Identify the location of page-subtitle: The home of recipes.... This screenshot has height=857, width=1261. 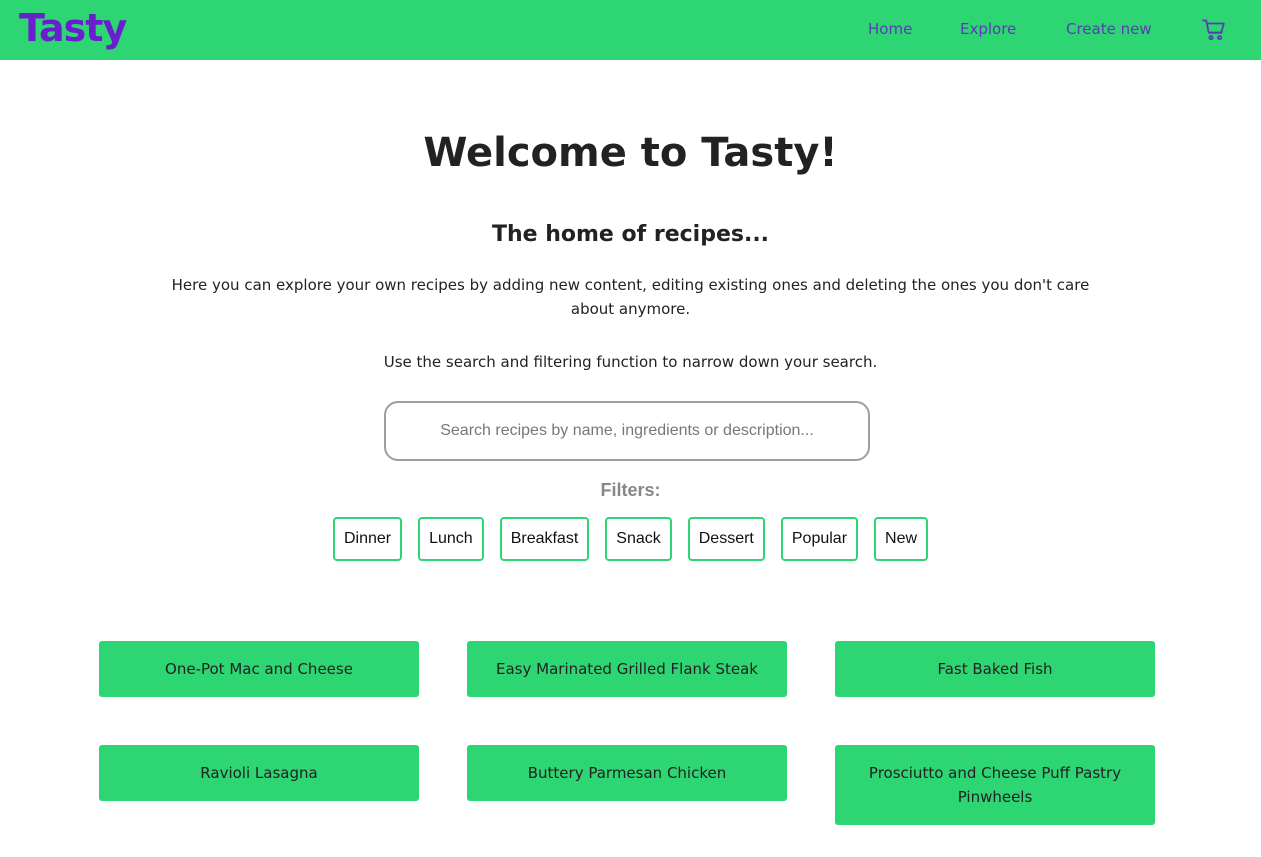
(630, 234).